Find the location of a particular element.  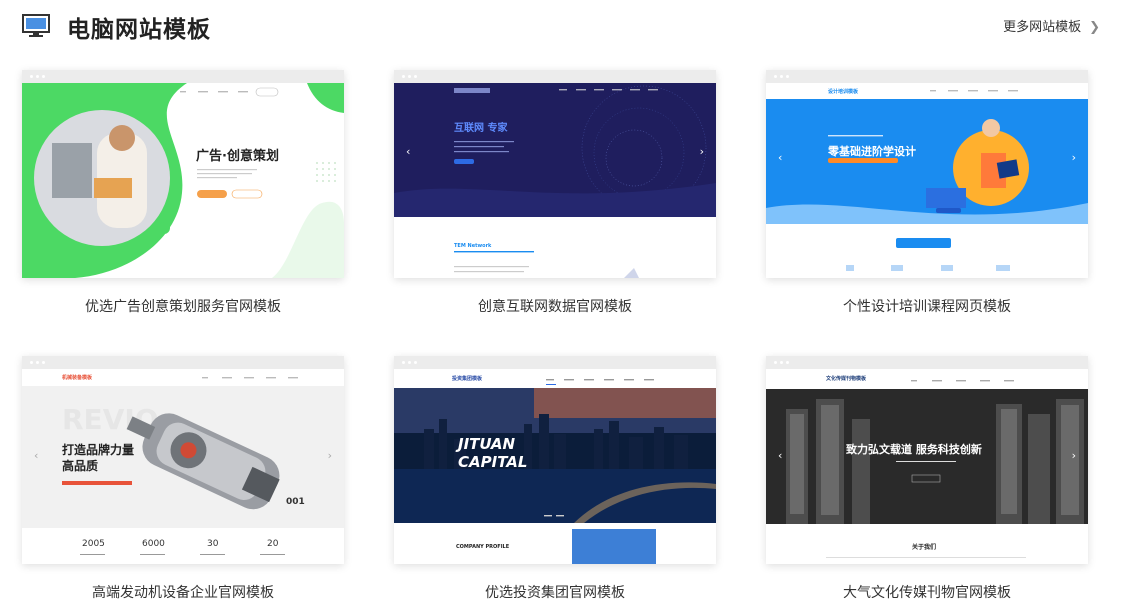

template-preview: 文化传媒刊物模板 致力弘文载道 服务科技创新 关于我们 ‹ › is located at coordinates (927, 460).